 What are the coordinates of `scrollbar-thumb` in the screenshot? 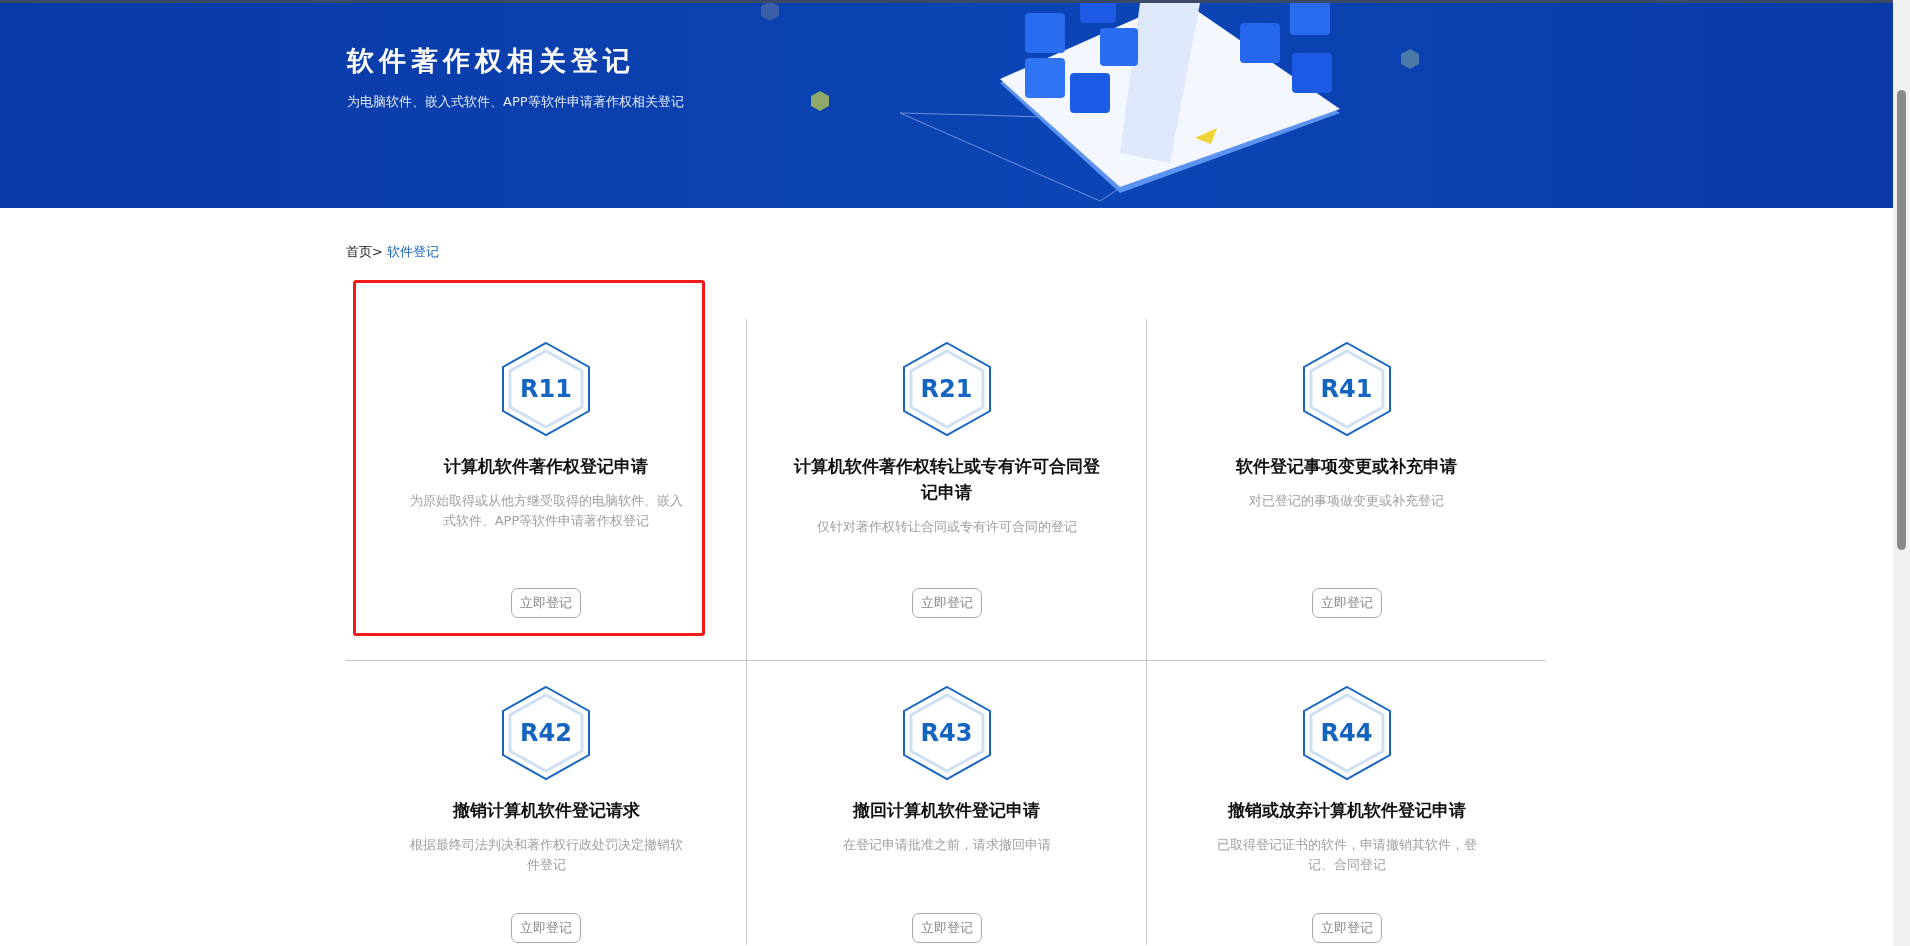 It's located at (1901, 320).